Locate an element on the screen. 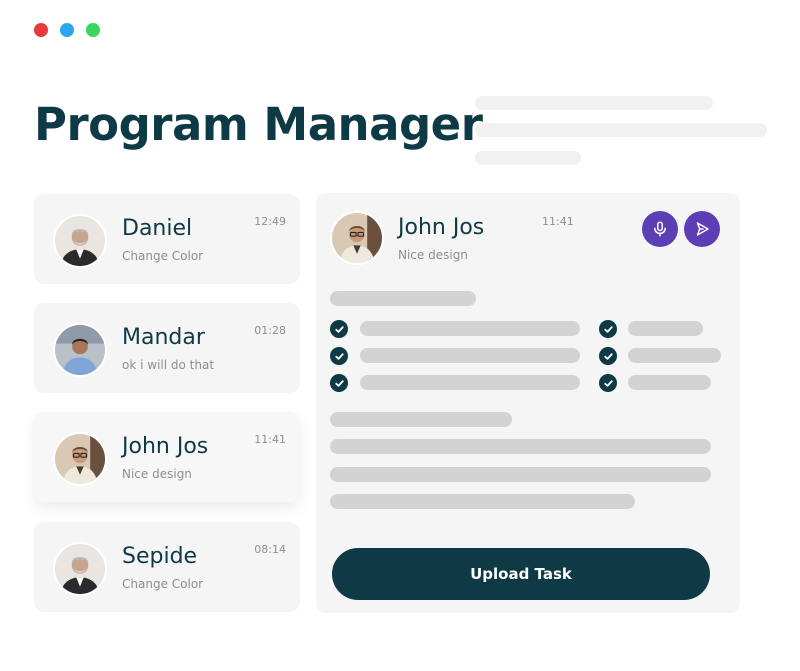 The height and width of the screenshot is (671, 800). detail-time: 11:41 is located at coordinates (558, 221).